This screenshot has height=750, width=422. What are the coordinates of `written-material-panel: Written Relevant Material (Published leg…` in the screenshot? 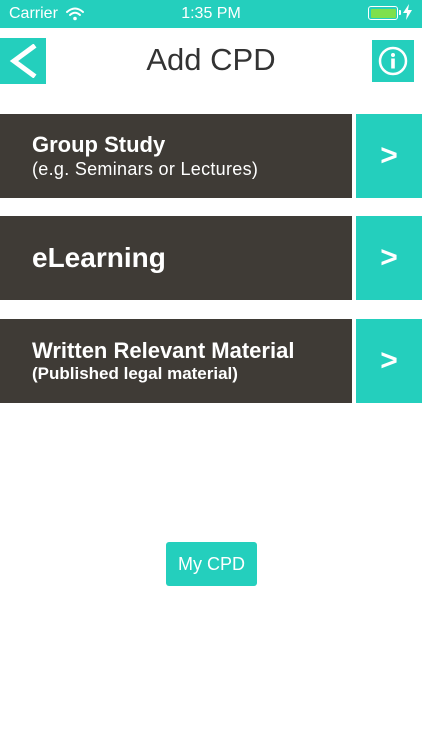 It's located at (176, 361).